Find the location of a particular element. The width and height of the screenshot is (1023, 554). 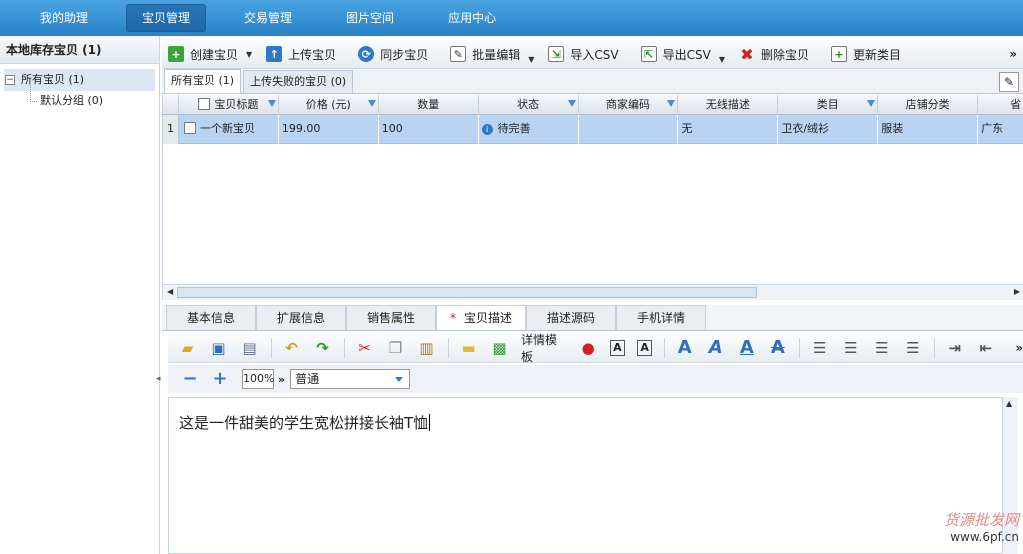

grid-header-quantity: 数量 is located at coordinates (429, 105).